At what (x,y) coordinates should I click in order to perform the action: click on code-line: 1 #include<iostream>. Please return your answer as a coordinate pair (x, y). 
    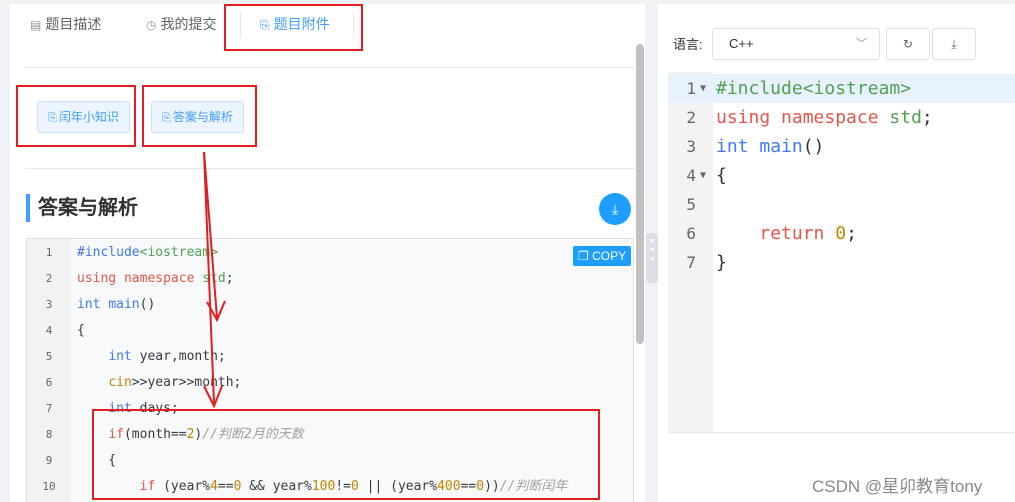
    Looking at the image, I should click on (330, 253).